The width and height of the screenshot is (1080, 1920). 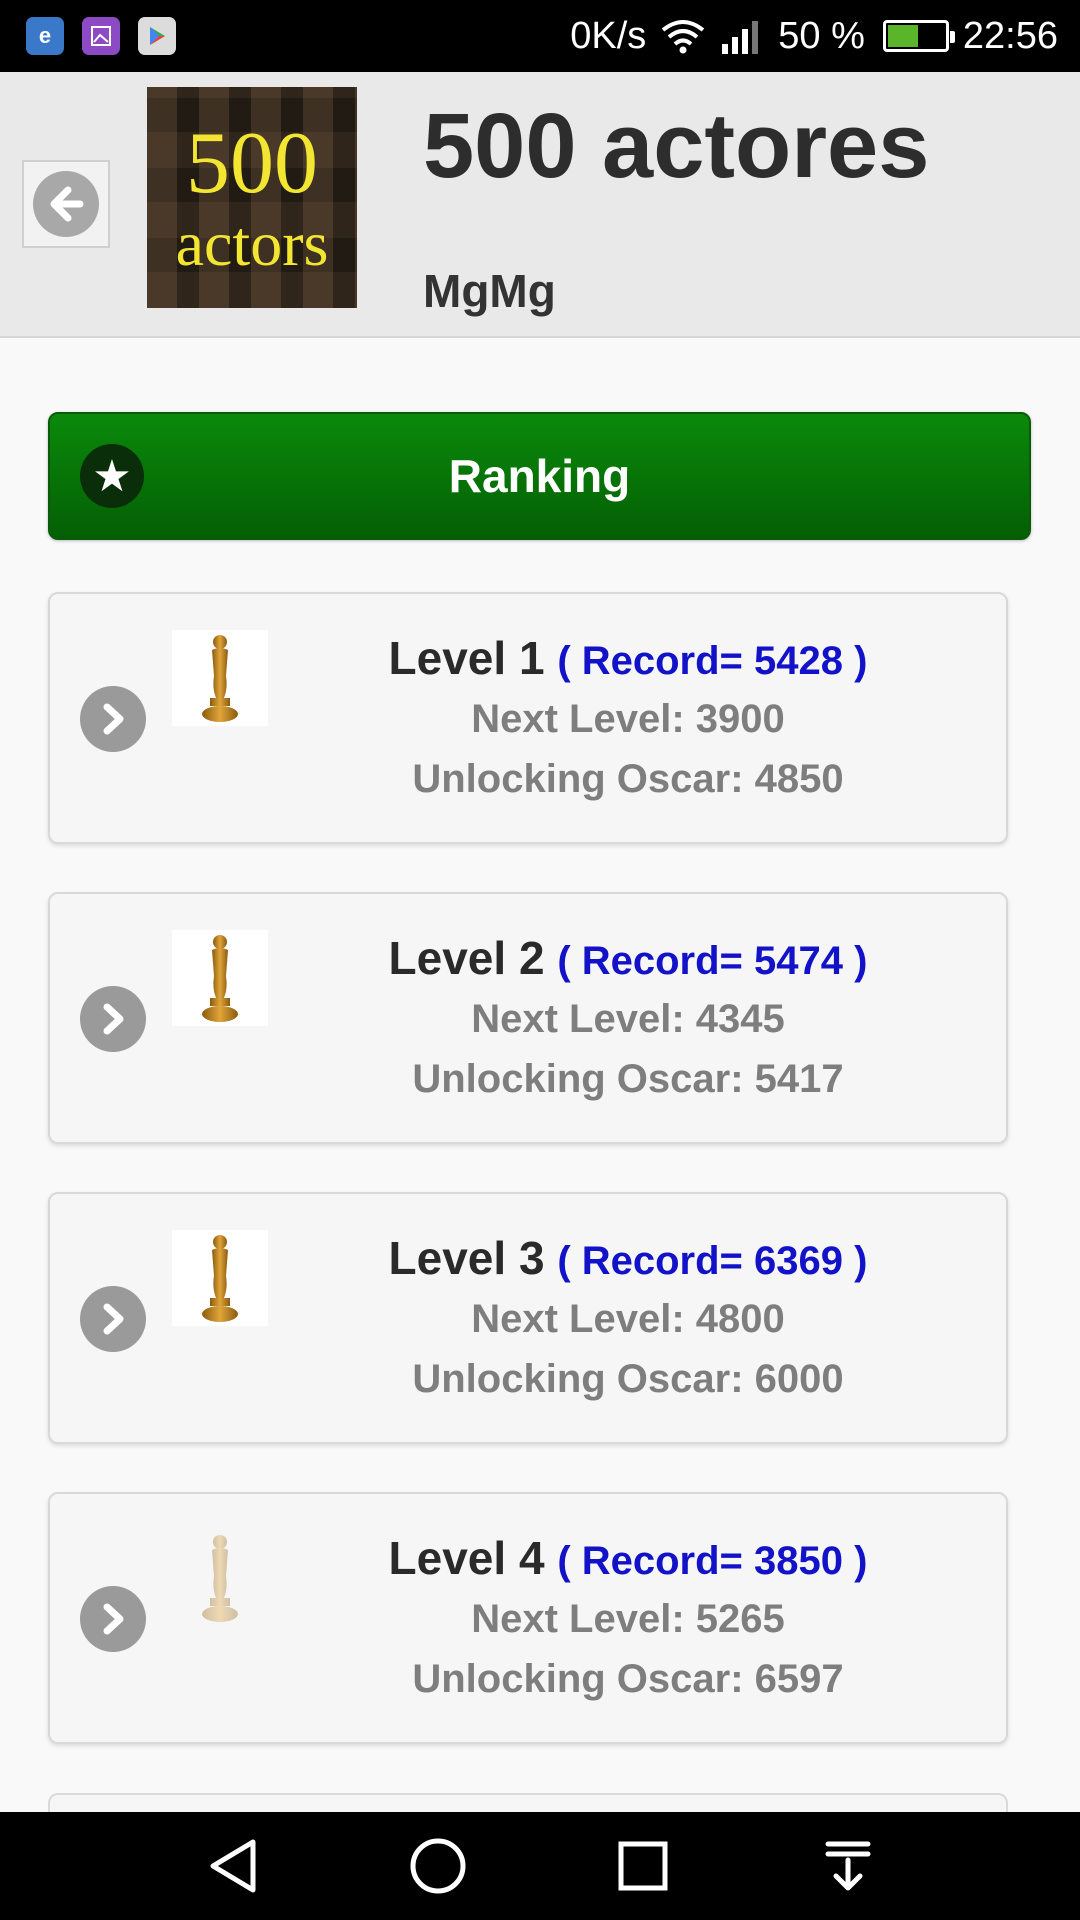 I want to click on play-store-icon, so click(x=157, y=36).